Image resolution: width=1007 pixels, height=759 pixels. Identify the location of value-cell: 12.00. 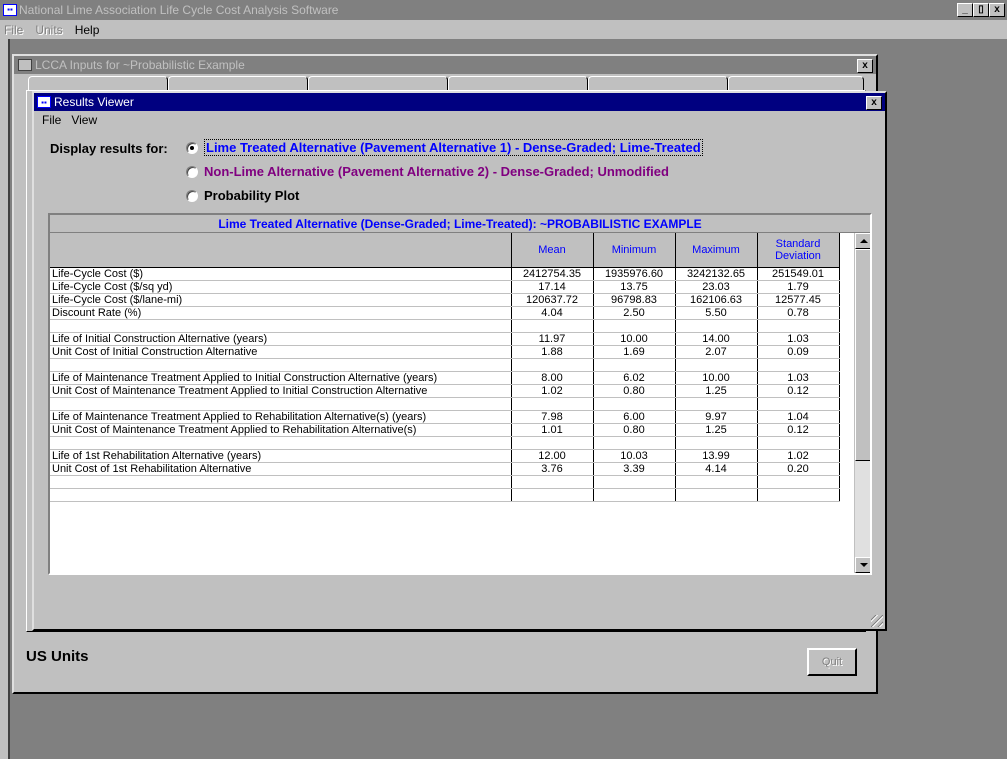
(552, 456).